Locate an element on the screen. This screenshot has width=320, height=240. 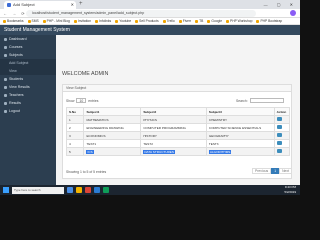
bookmark-item: SMS is located at coordinates (33, 21).